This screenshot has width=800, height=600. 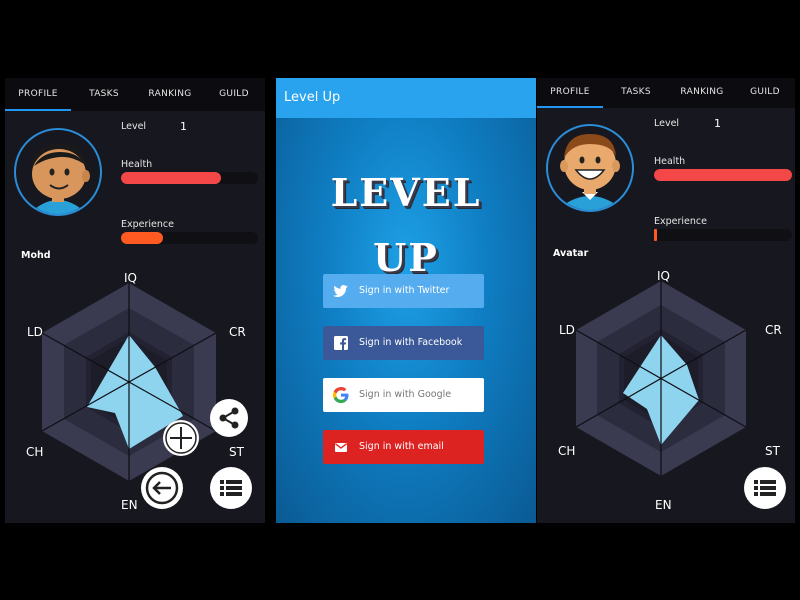 I want to click on facebook-signin-button: Sign in with Facebook, so click(x=403, y=343).